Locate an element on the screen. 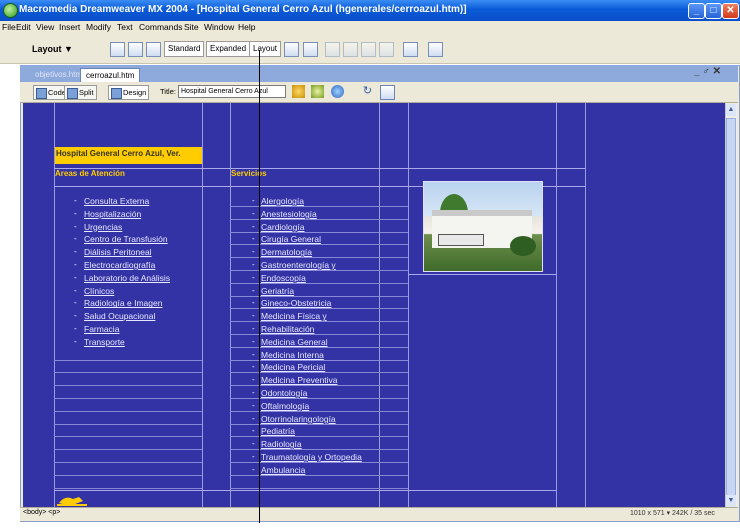 This screenshot has width=740, height=528. menu-file: File is located at coordinates (9, 27).